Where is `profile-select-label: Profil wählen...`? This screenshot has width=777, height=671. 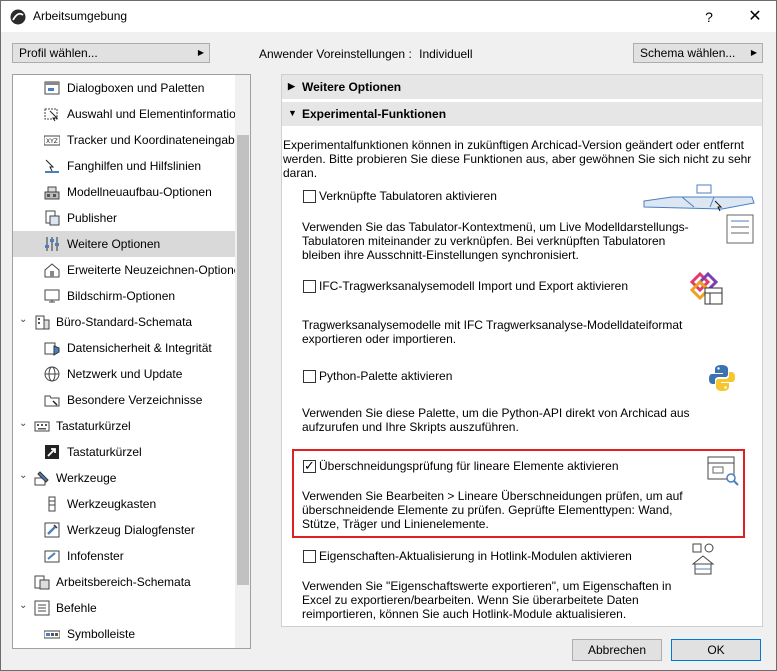
profile-select-label: Profil wählen... is located at coordinates (58, 53).